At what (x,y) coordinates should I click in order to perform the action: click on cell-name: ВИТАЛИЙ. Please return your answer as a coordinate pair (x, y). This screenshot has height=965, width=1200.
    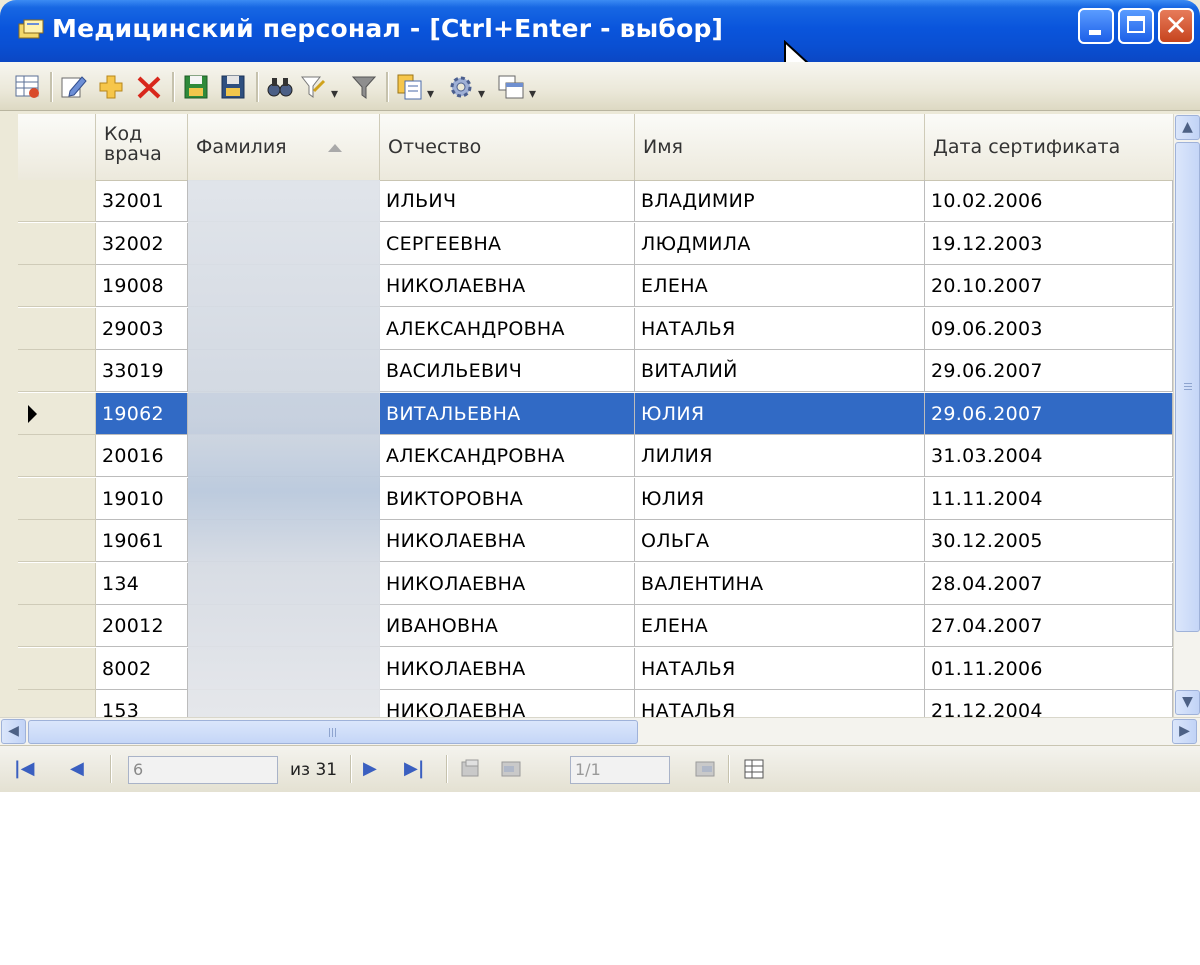
    Looking at the image, I should click on (780, 371).